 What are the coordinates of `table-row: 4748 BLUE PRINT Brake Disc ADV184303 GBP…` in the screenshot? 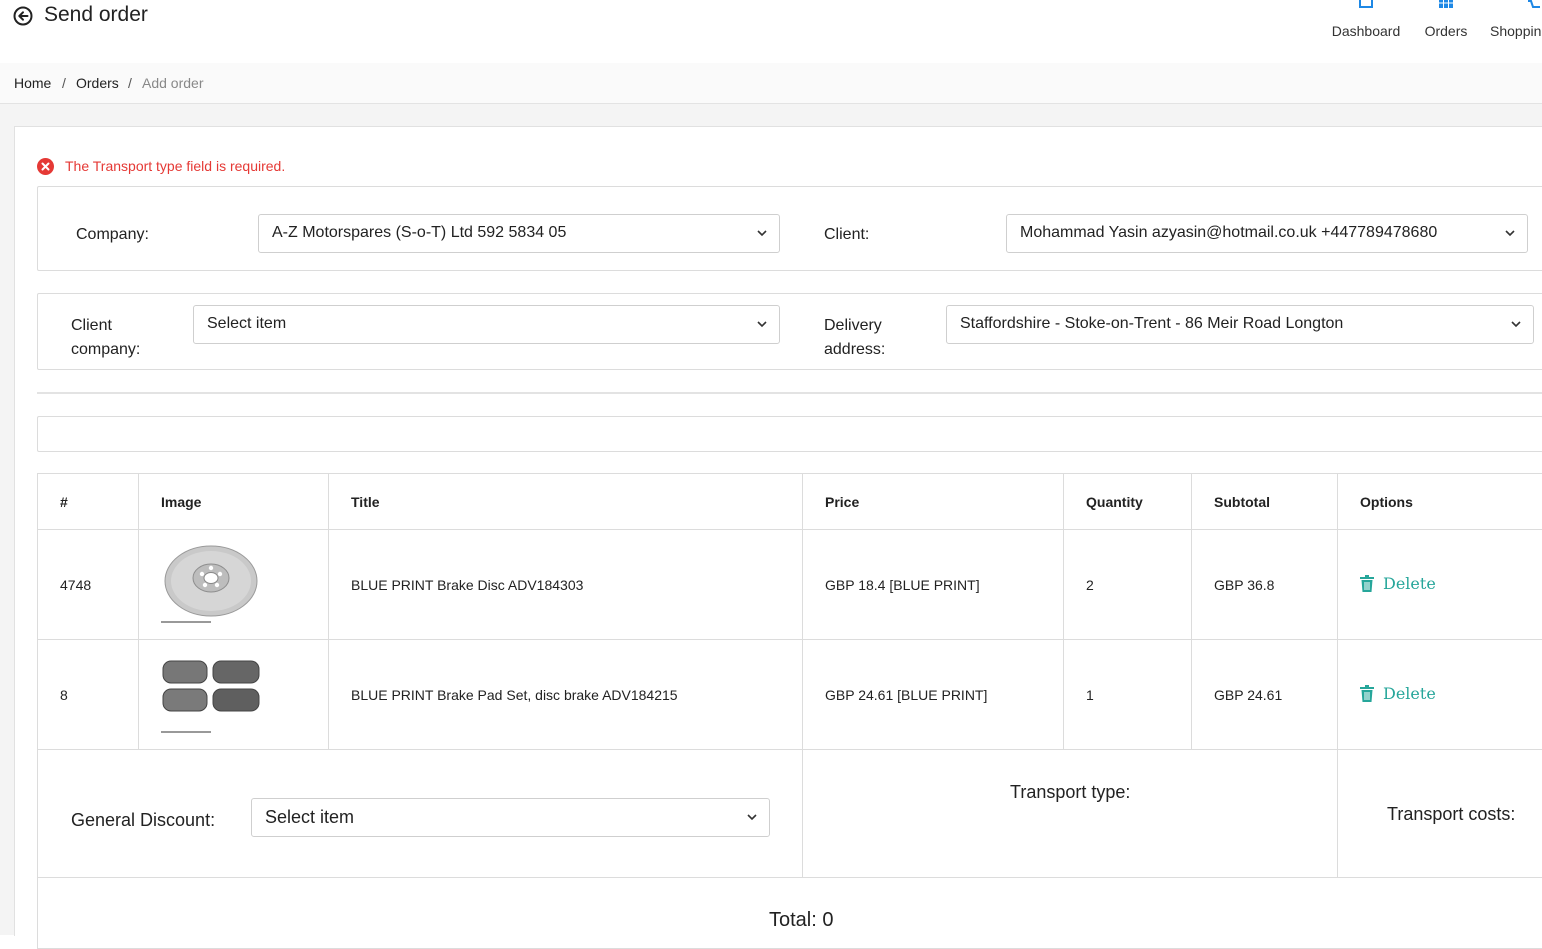 It's located at (790, 585).